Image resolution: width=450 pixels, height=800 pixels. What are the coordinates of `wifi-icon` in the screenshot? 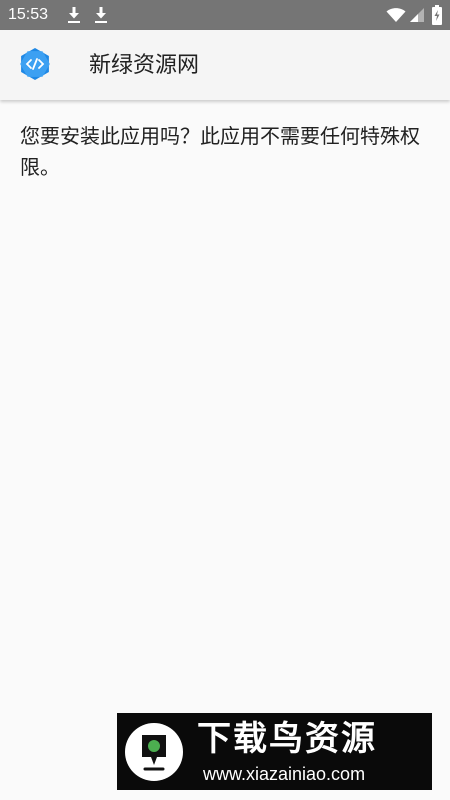 It's located at (396, 15).